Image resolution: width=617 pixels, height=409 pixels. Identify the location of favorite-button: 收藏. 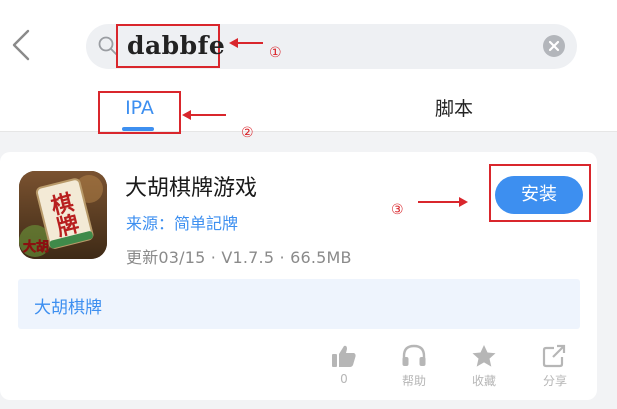
(484, 366).